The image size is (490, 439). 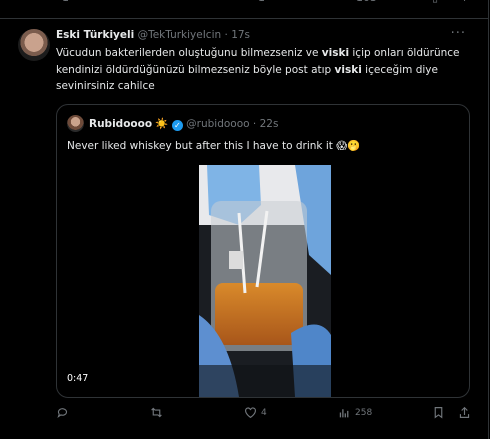 I want to click on action-bar: 4 258, so click(x=266, y=415).